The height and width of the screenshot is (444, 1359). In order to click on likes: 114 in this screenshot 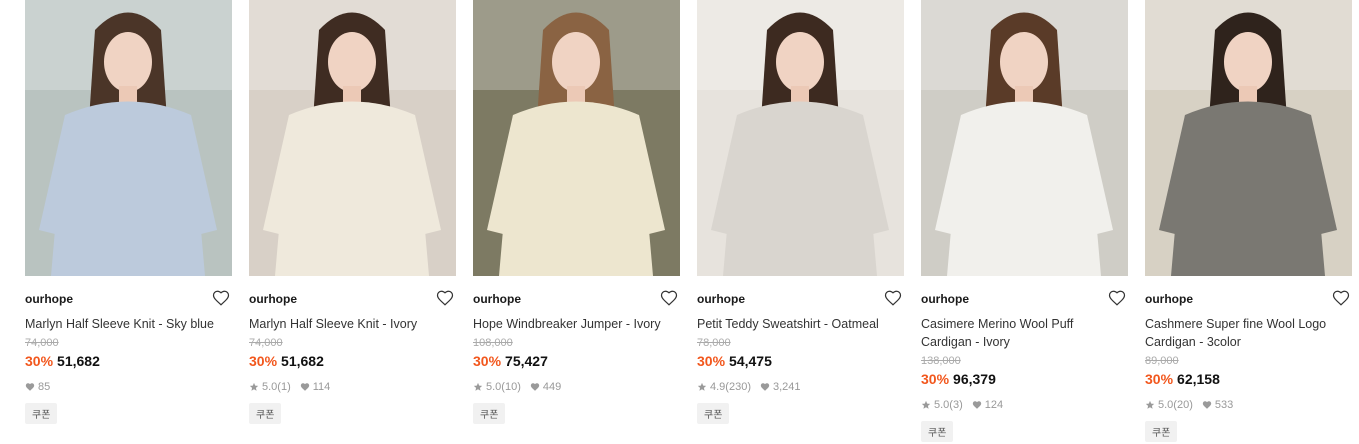, I will do `click(315, 387)`.